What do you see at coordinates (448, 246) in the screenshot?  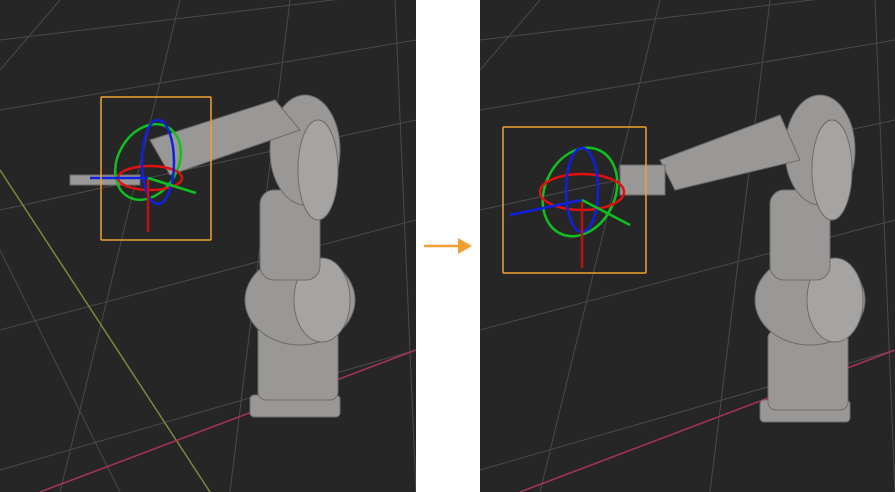 I see `arrow-right-icon` at bounding box center [448, 246].